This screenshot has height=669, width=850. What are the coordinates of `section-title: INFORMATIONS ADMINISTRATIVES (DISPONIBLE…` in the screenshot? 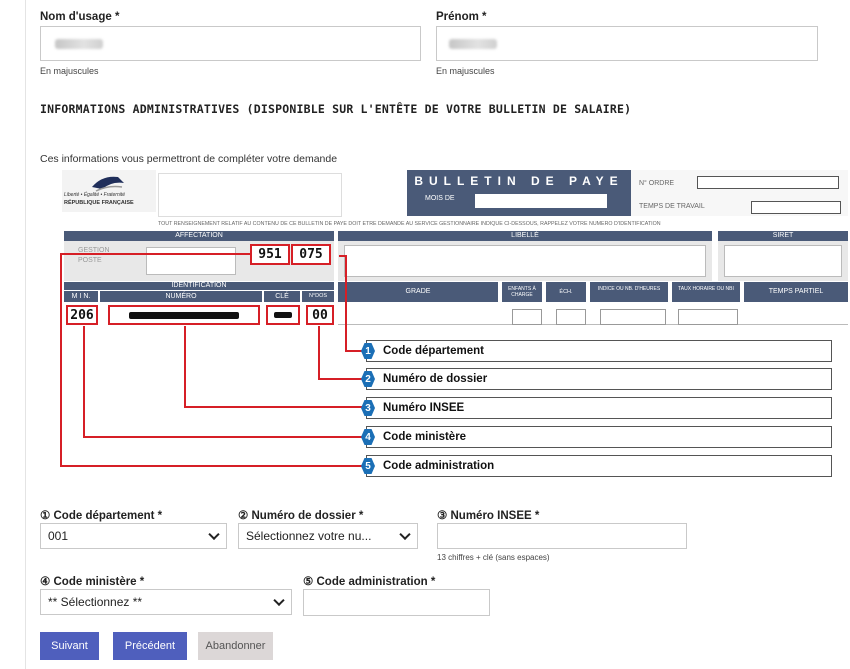 It's located at (336, 109).